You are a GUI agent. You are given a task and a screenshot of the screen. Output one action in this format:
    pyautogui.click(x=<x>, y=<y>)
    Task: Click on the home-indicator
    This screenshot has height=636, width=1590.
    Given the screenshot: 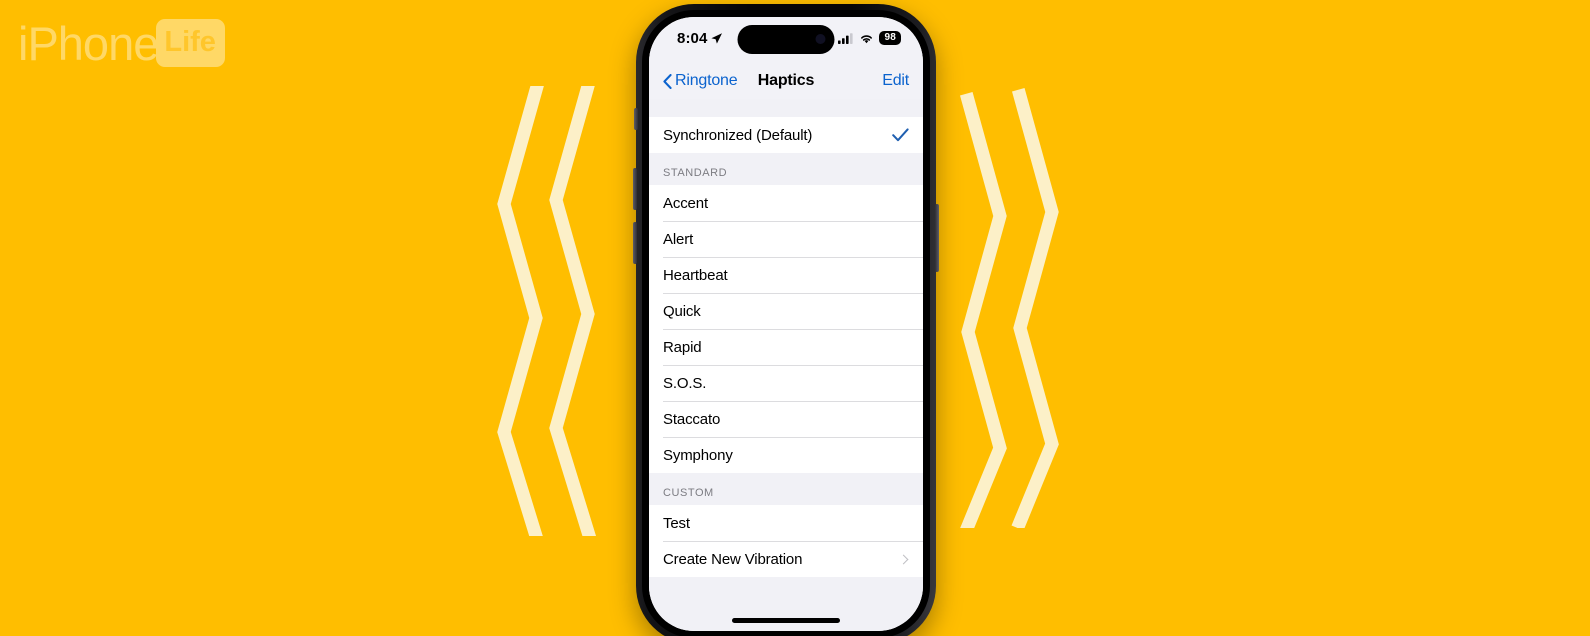 What is the action you would take?
    pyautogui.click(x=786, y=620)
    